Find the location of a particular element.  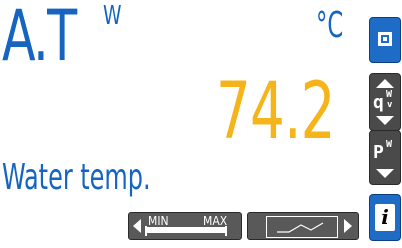

updown-button-sub: v is located at coordinates (390, 105).